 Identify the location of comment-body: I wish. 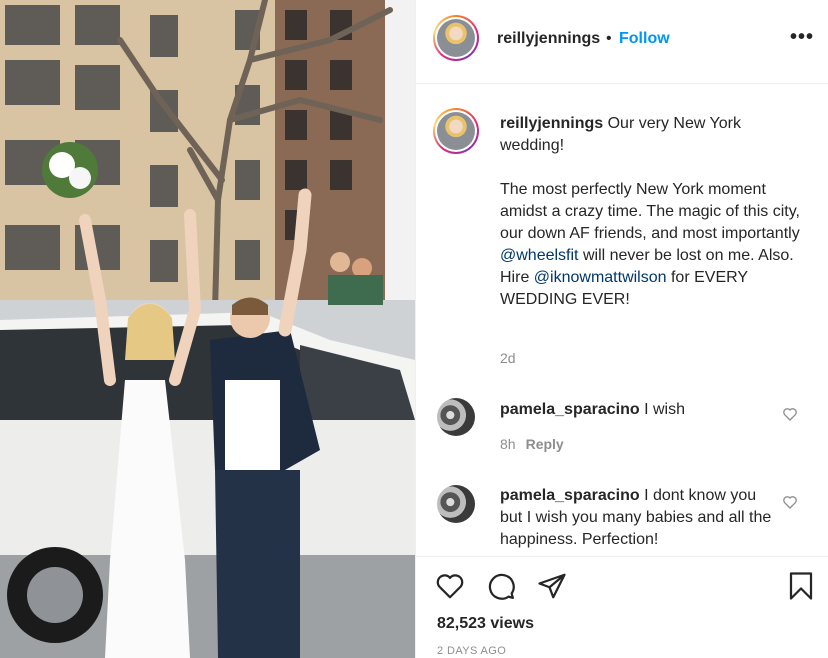
(664, 409).